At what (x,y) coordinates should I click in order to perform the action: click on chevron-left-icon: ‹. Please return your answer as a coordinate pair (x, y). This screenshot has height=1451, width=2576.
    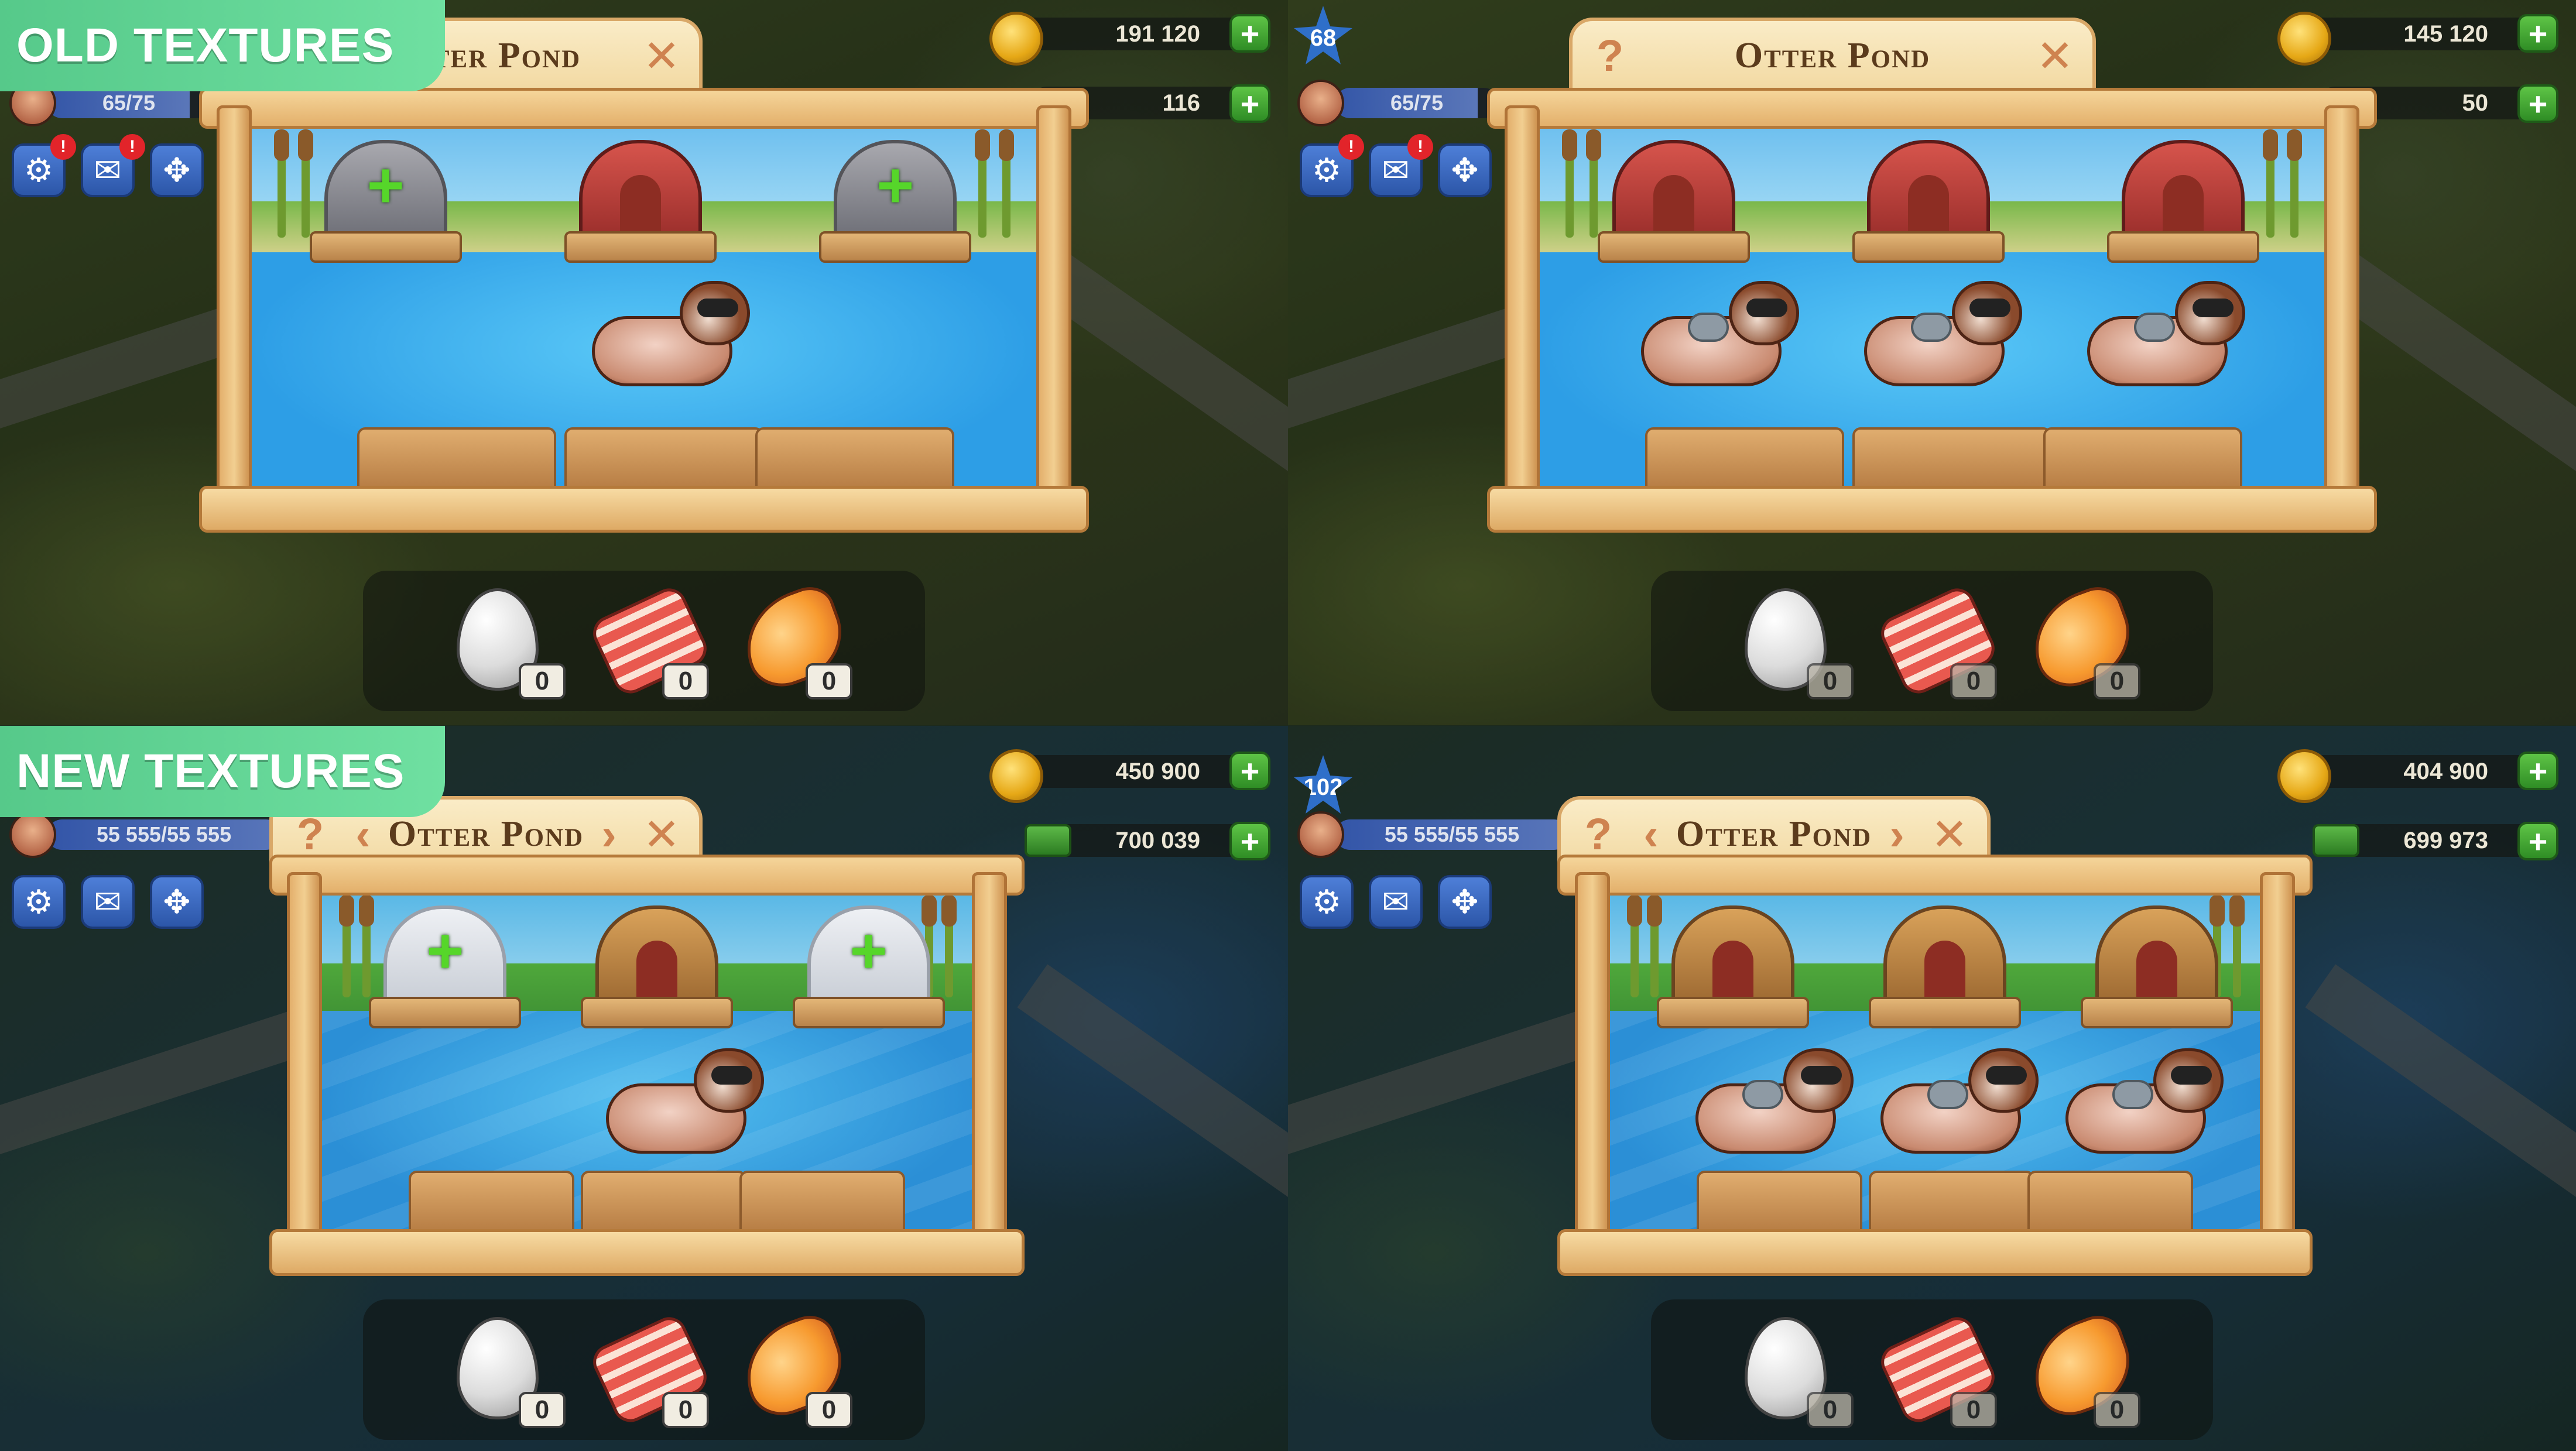
    Looking at the image, I should click on (1651, 834).